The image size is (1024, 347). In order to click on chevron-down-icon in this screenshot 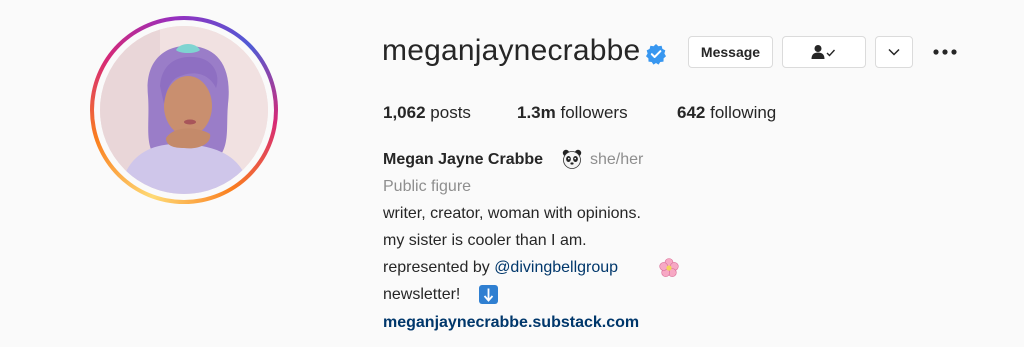, I will do `click(894, 52)`.